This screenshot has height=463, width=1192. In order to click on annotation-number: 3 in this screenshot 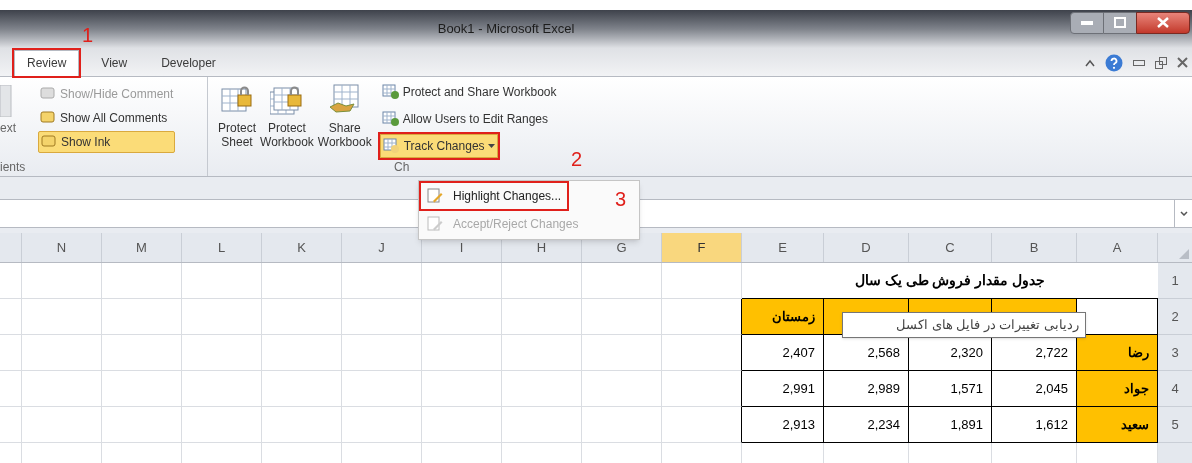, I will do `click(621, 199)`.